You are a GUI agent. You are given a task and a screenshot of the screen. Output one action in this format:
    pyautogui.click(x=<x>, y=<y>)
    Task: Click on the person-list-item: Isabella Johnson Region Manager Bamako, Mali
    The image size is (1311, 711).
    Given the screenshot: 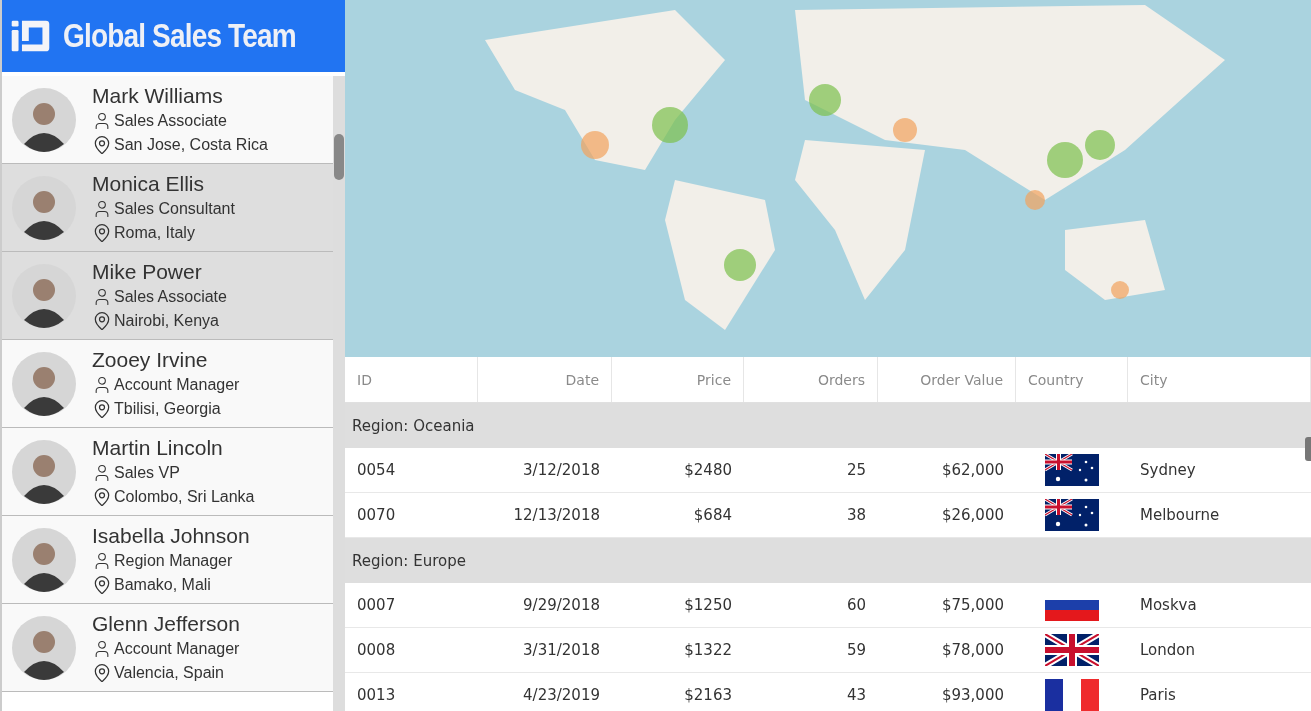 What is the action you would take?
    pyautogui.click(x=167, y=560)
    